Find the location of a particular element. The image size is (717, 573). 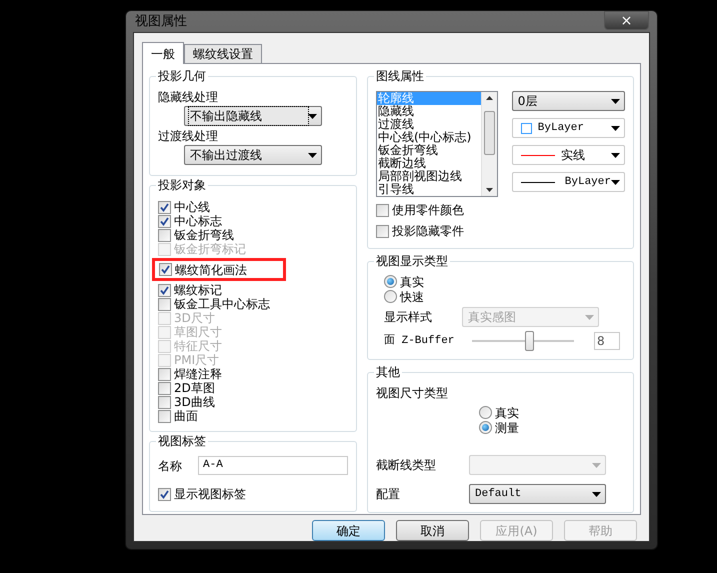

checkbox-label: 曲面 is located at coordinates (186, 416).